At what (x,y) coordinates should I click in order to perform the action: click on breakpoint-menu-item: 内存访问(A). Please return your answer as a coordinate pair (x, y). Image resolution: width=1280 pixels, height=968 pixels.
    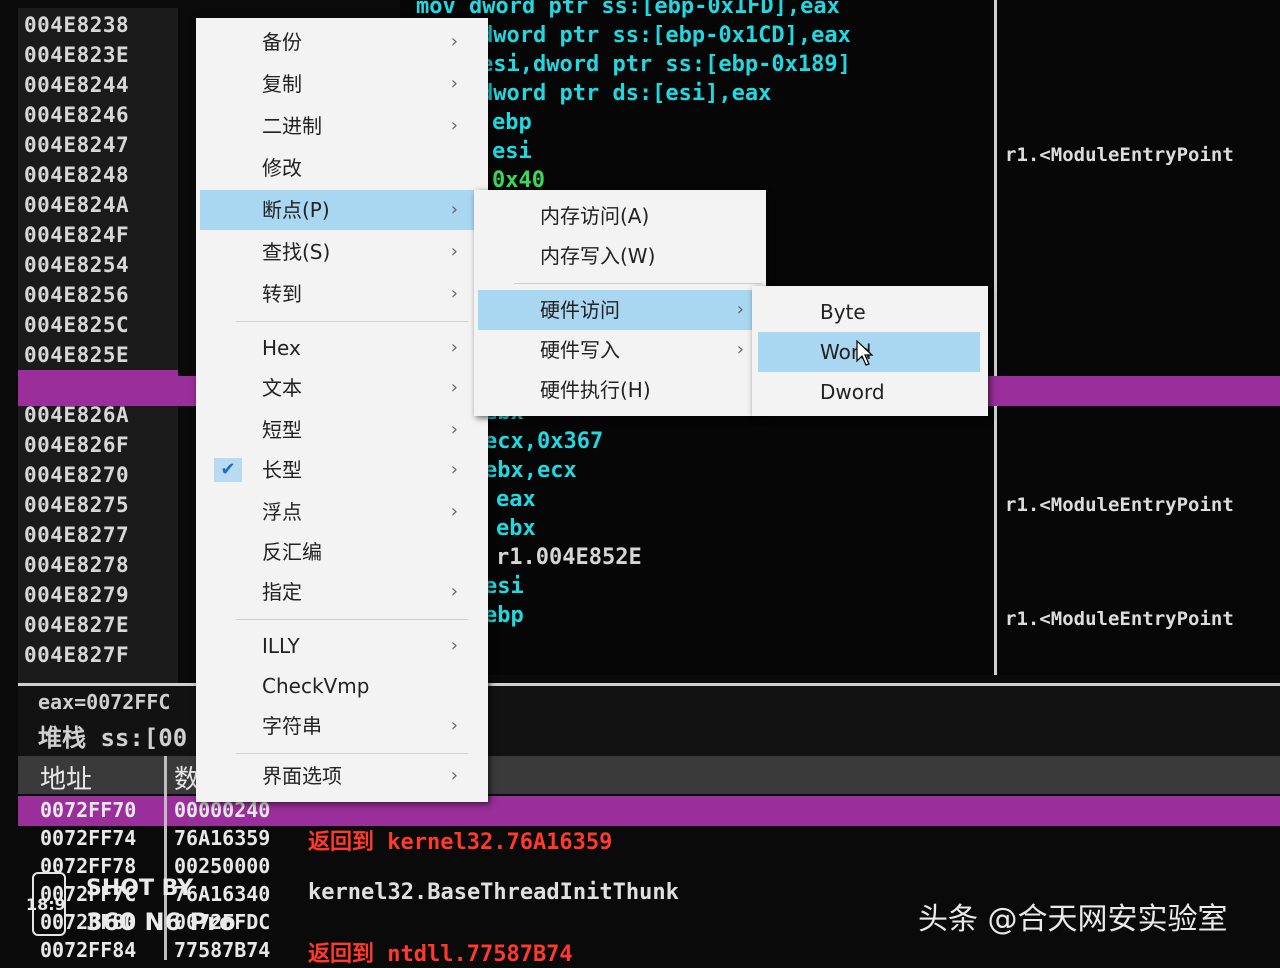
    Looking at the image, I should click on (620, 216).